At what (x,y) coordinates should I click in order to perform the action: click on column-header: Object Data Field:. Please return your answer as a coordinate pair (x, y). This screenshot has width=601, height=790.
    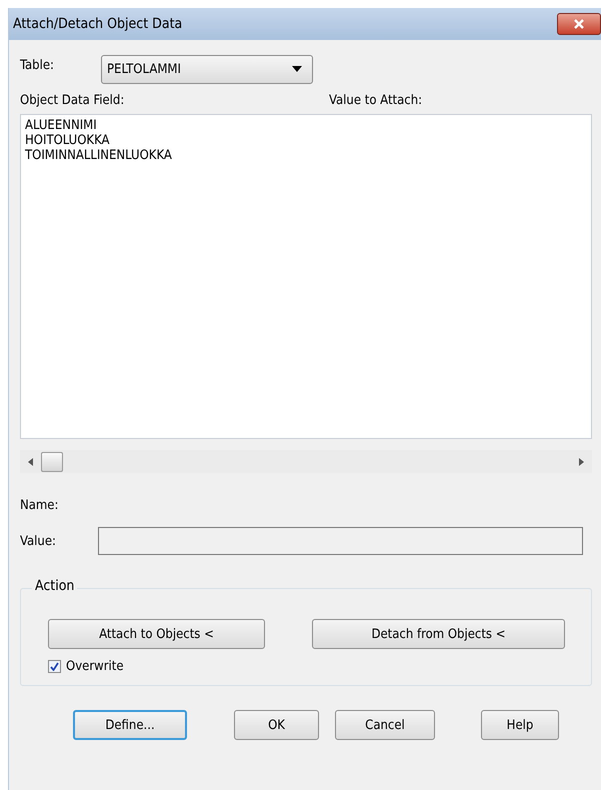
    Looking at the image, I should click on (73, 100).